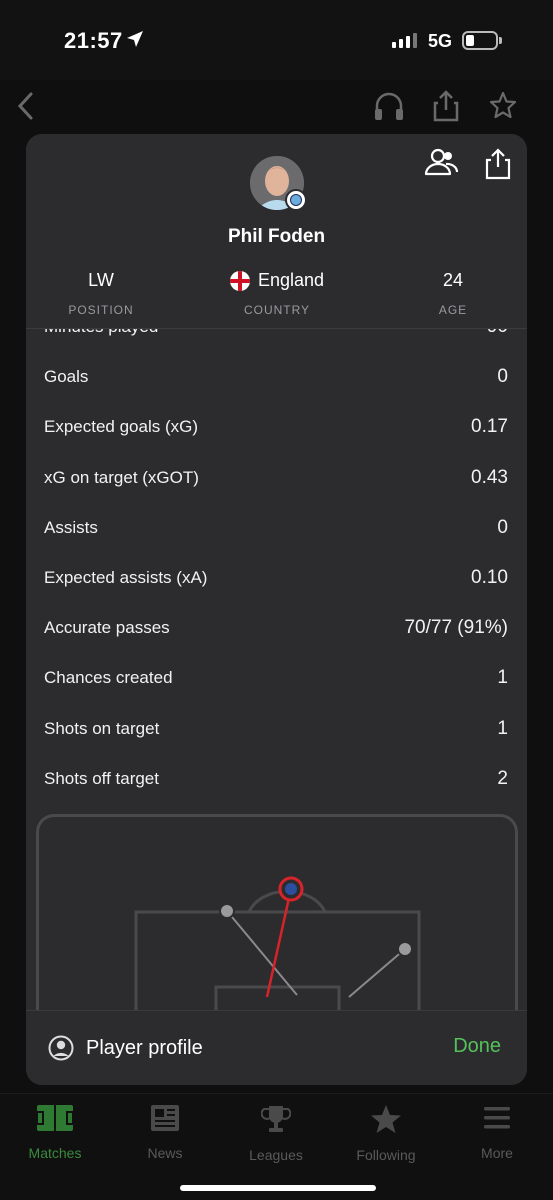 The width and height of the screenshot is (553, 1200). What do you see at coordinates (239, 280) in the screenshot?
I see `england-flag-icon` at bounding box center [239, 280].